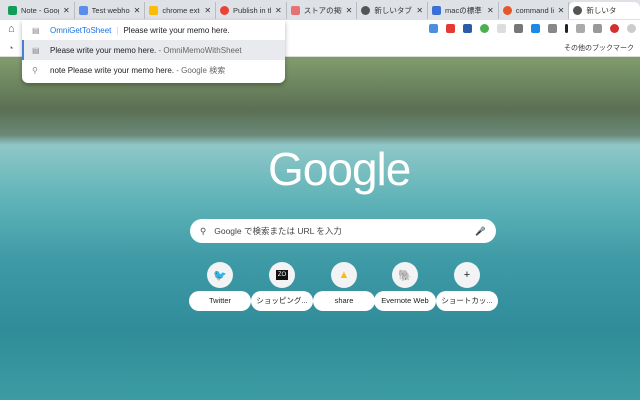 The width and height of the screenshot is (640, 400). I want to click on tab: chrome exte ✕, so click(181, 10).